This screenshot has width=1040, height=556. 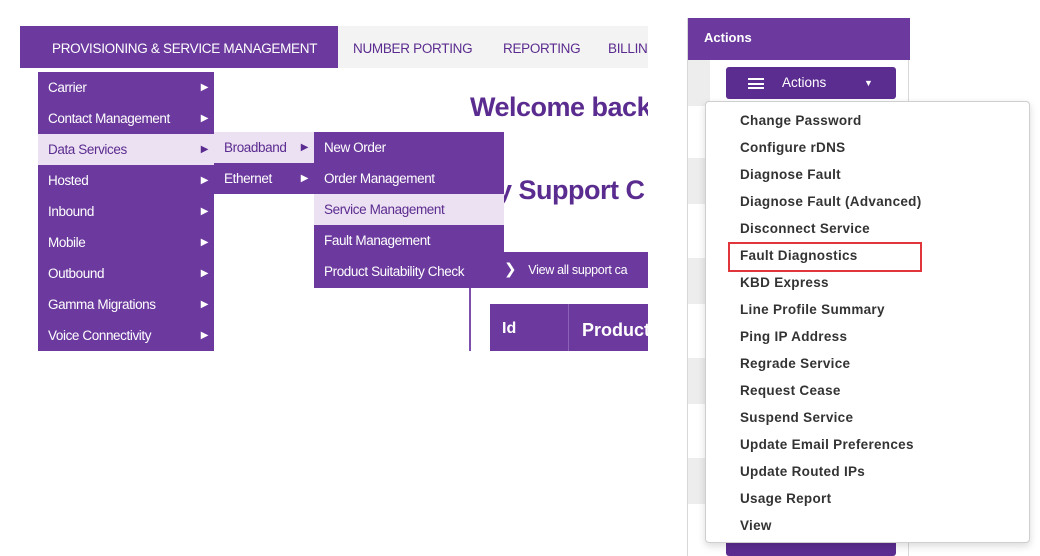 I want to click on option-disconnect-service: Disconnect Service, so click(x=805, y=228).